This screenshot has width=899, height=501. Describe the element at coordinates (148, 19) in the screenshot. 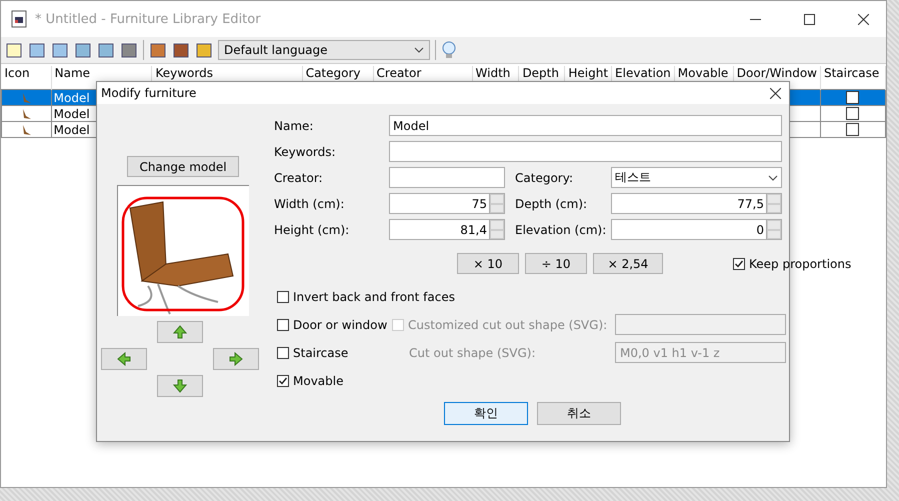

I see `window-title: * Untitled - Furniture Library Editor` at that location.